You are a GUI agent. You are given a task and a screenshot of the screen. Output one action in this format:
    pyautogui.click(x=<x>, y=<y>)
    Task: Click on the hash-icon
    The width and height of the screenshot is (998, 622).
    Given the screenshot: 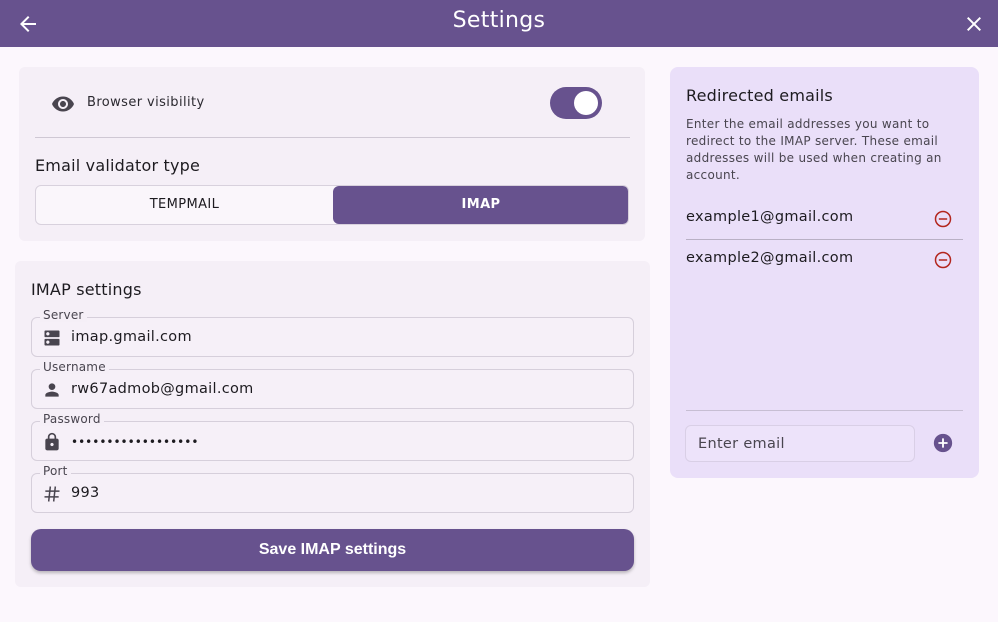 What is the action you would take?
    pyautogui.click(x=52, y=494)
    